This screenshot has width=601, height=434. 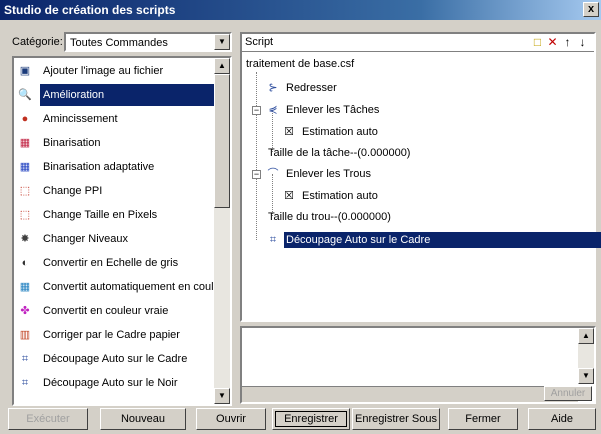 I want to click on command-item-label: Amélioration, so click(x=127, y=95).